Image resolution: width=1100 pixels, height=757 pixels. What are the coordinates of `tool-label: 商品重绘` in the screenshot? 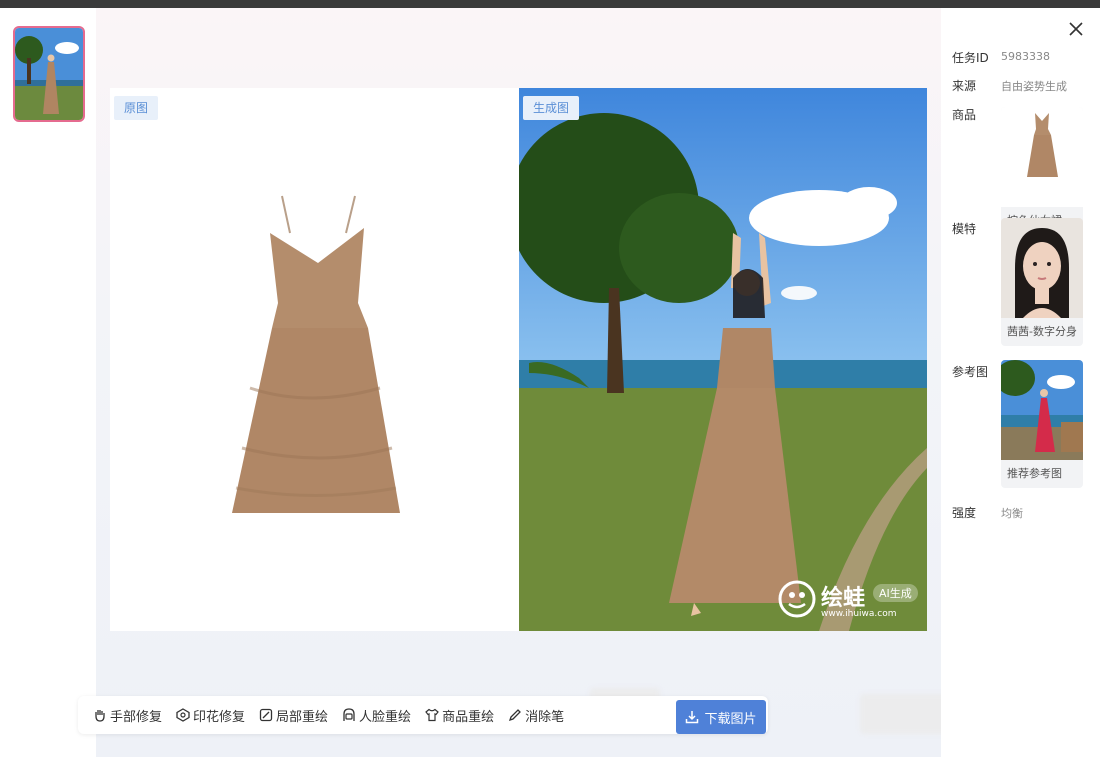 It's located at (468, 717).